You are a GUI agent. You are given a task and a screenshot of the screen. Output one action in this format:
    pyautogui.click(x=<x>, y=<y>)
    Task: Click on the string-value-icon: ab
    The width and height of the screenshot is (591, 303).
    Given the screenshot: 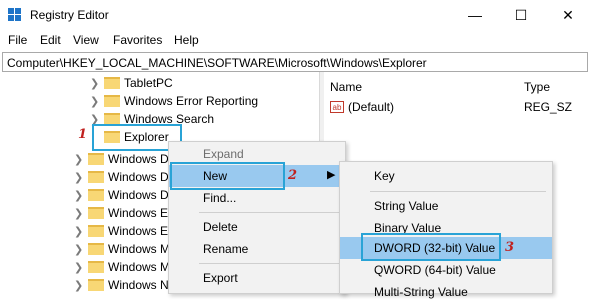 What is the action you would take?
    pyautogui.click(x=337, y=107)
    